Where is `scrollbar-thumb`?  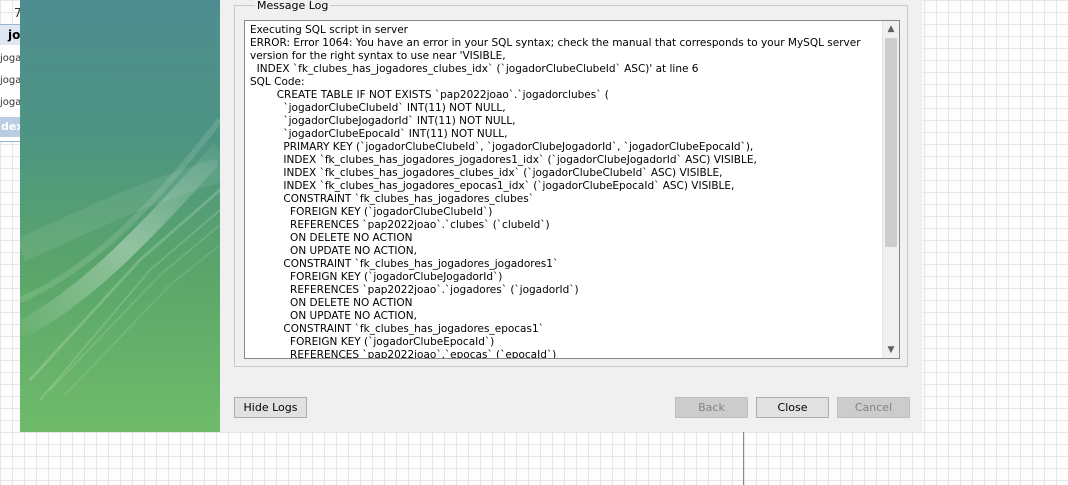 scrollbar-thumb is located at coordinates (891, 142).